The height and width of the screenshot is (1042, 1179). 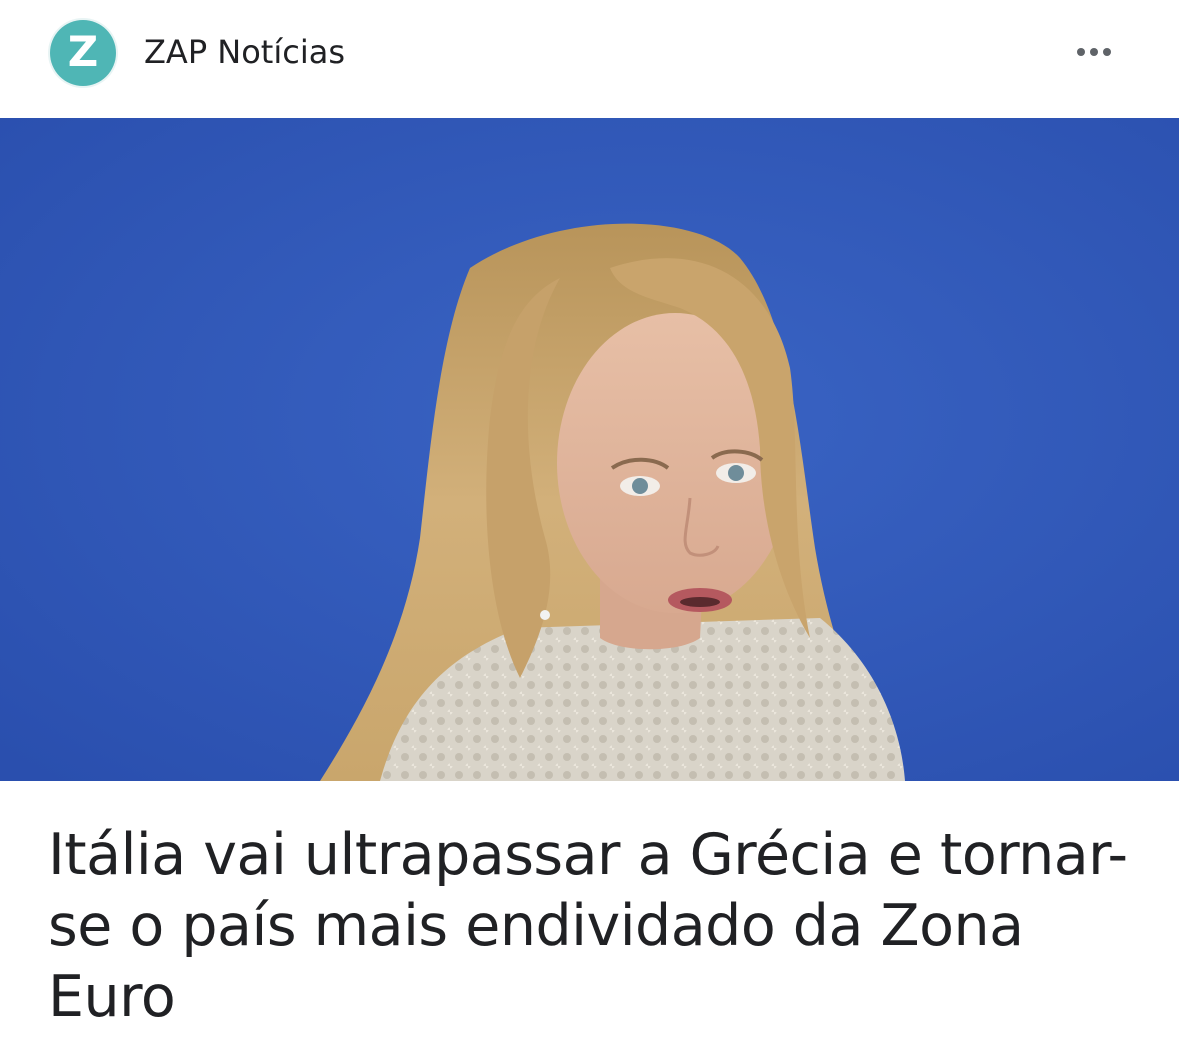 I want to click on card-header: Z ZAP Notícias, so click(x=589, y=59).